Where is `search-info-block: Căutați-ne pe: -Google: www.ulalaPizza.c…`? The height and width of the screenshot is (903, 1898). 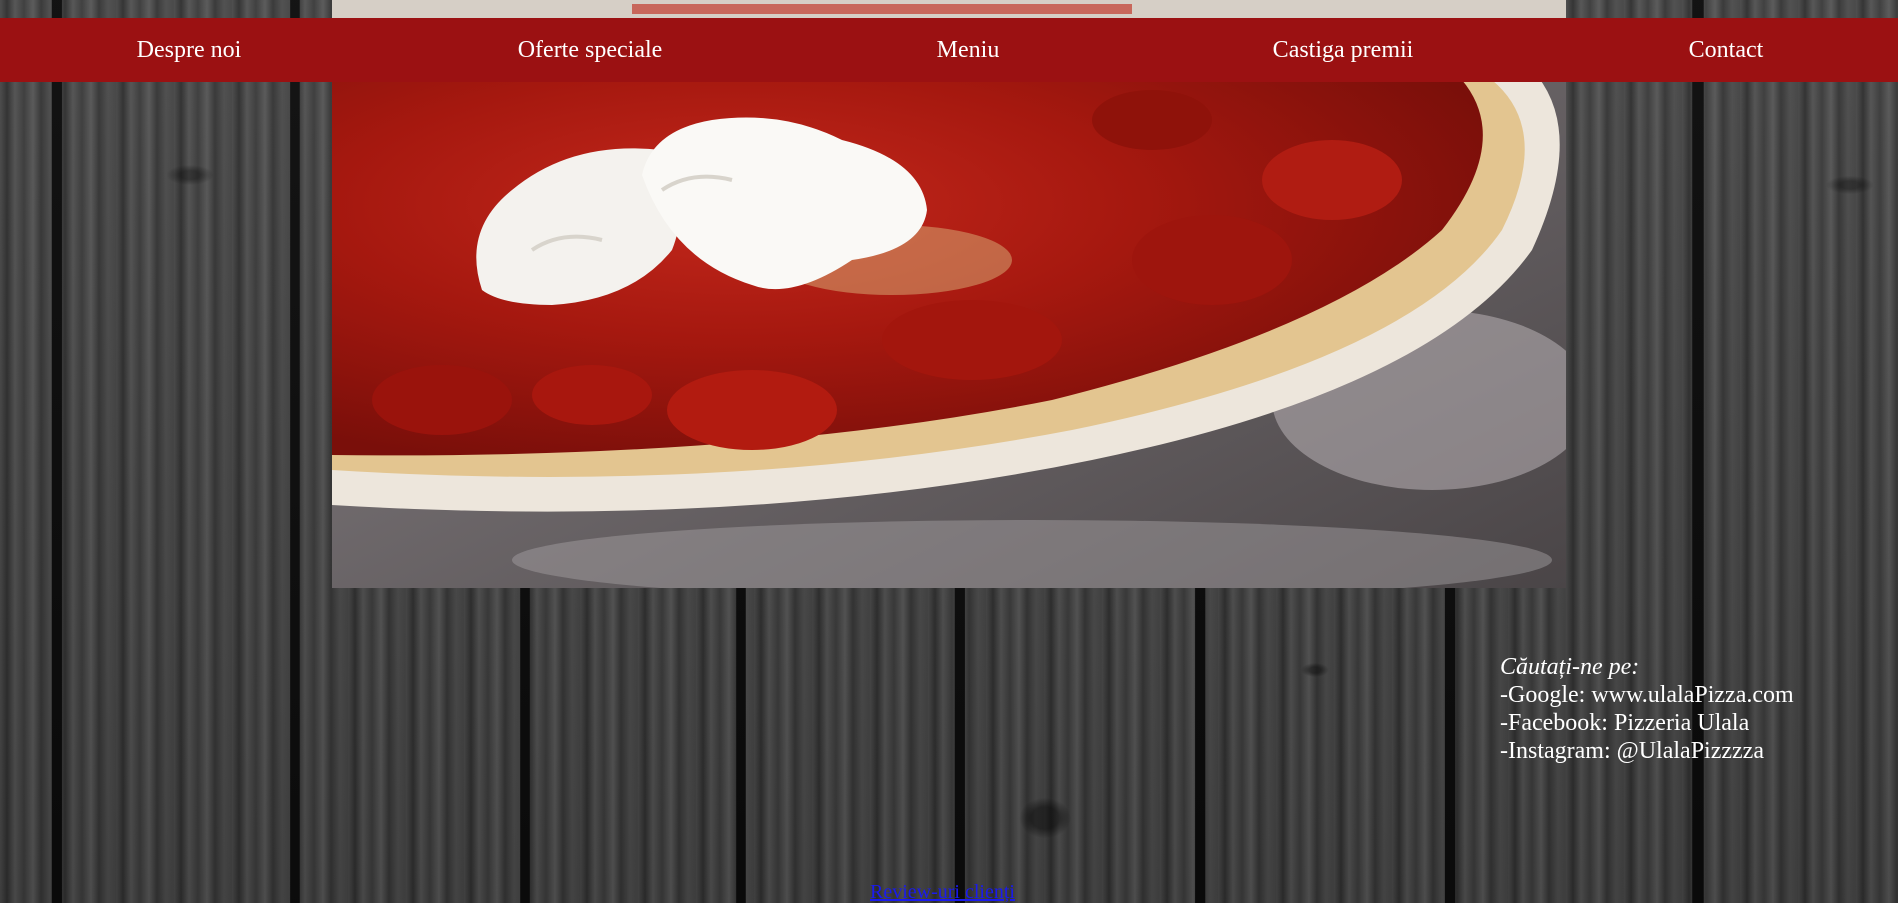
search-info-block: Căutați-ne pe: -Google: www.ulalaPizza.c… is located at coordinates (1647, 709).